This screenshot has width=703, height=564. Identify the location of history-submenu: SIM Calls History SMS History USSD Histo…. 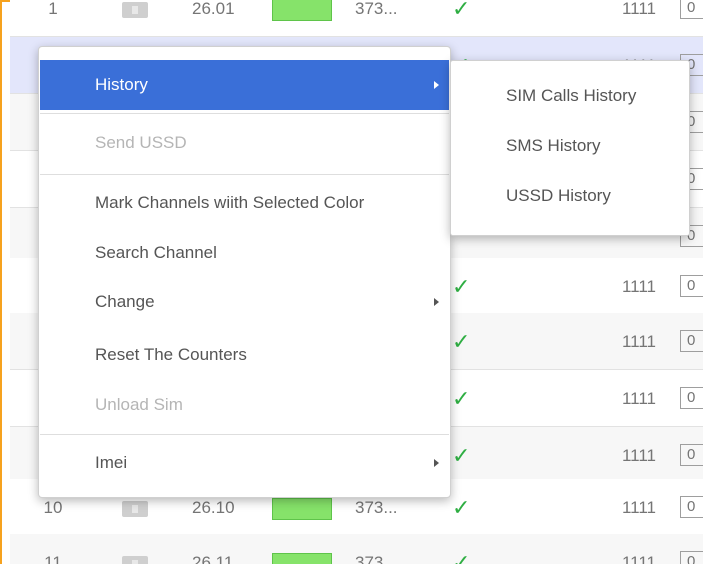
(570, 148).